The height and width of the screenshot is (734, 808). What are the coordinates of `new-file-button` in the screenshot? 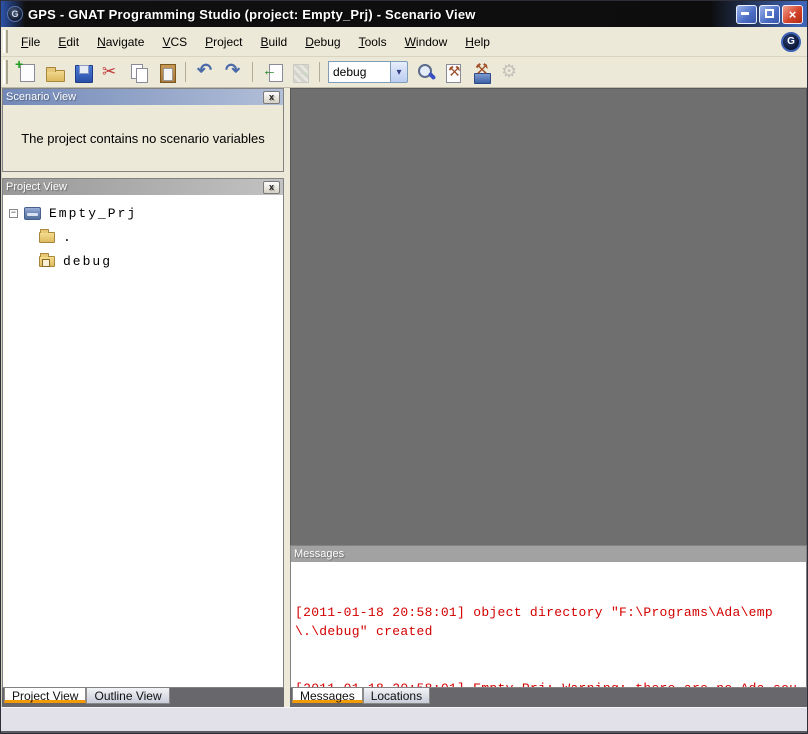 It's located at (26, 70).